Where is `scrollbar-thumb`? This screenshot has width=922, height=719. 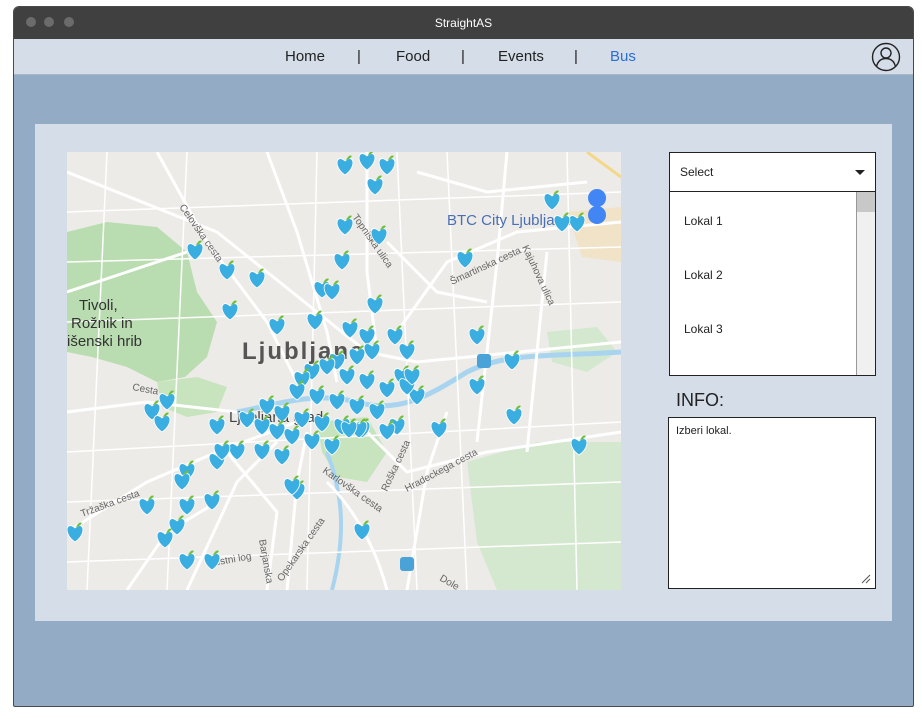
scrollbar-thumb is located at coordinates (866, 202).